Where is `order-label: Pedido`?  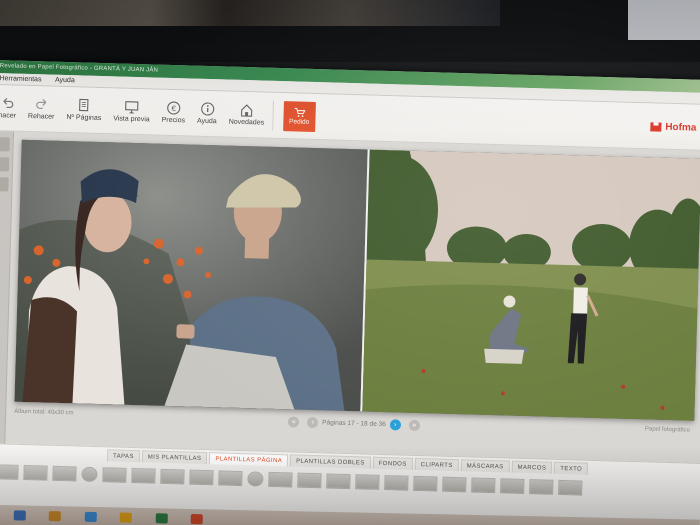 order-label: Pedido is located at coordinates (299, 121).